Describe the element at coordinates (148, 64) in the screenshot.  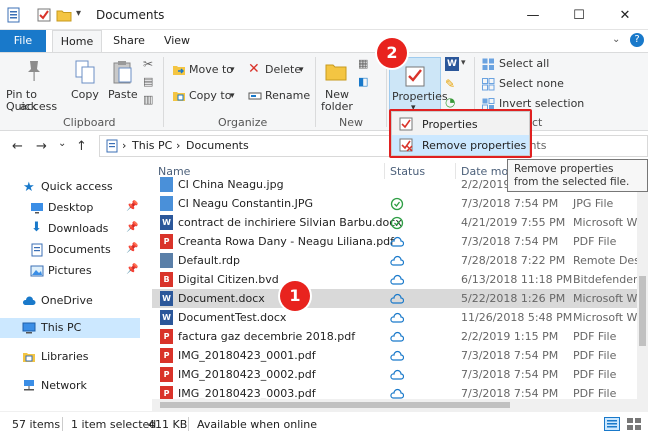
I see `cut-icon: ✂` at that location.